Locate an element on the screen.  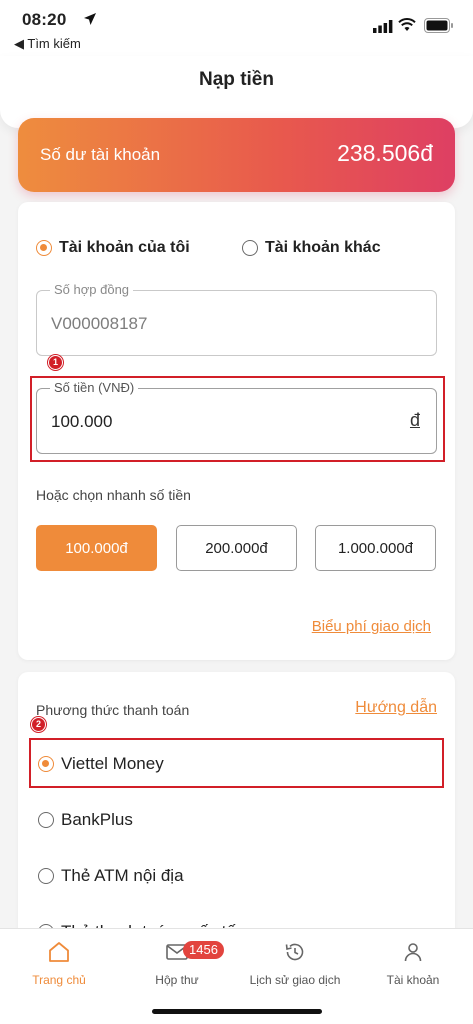
radio-my-account: Tài khoản của tôi is located at coordinates (113, 248).